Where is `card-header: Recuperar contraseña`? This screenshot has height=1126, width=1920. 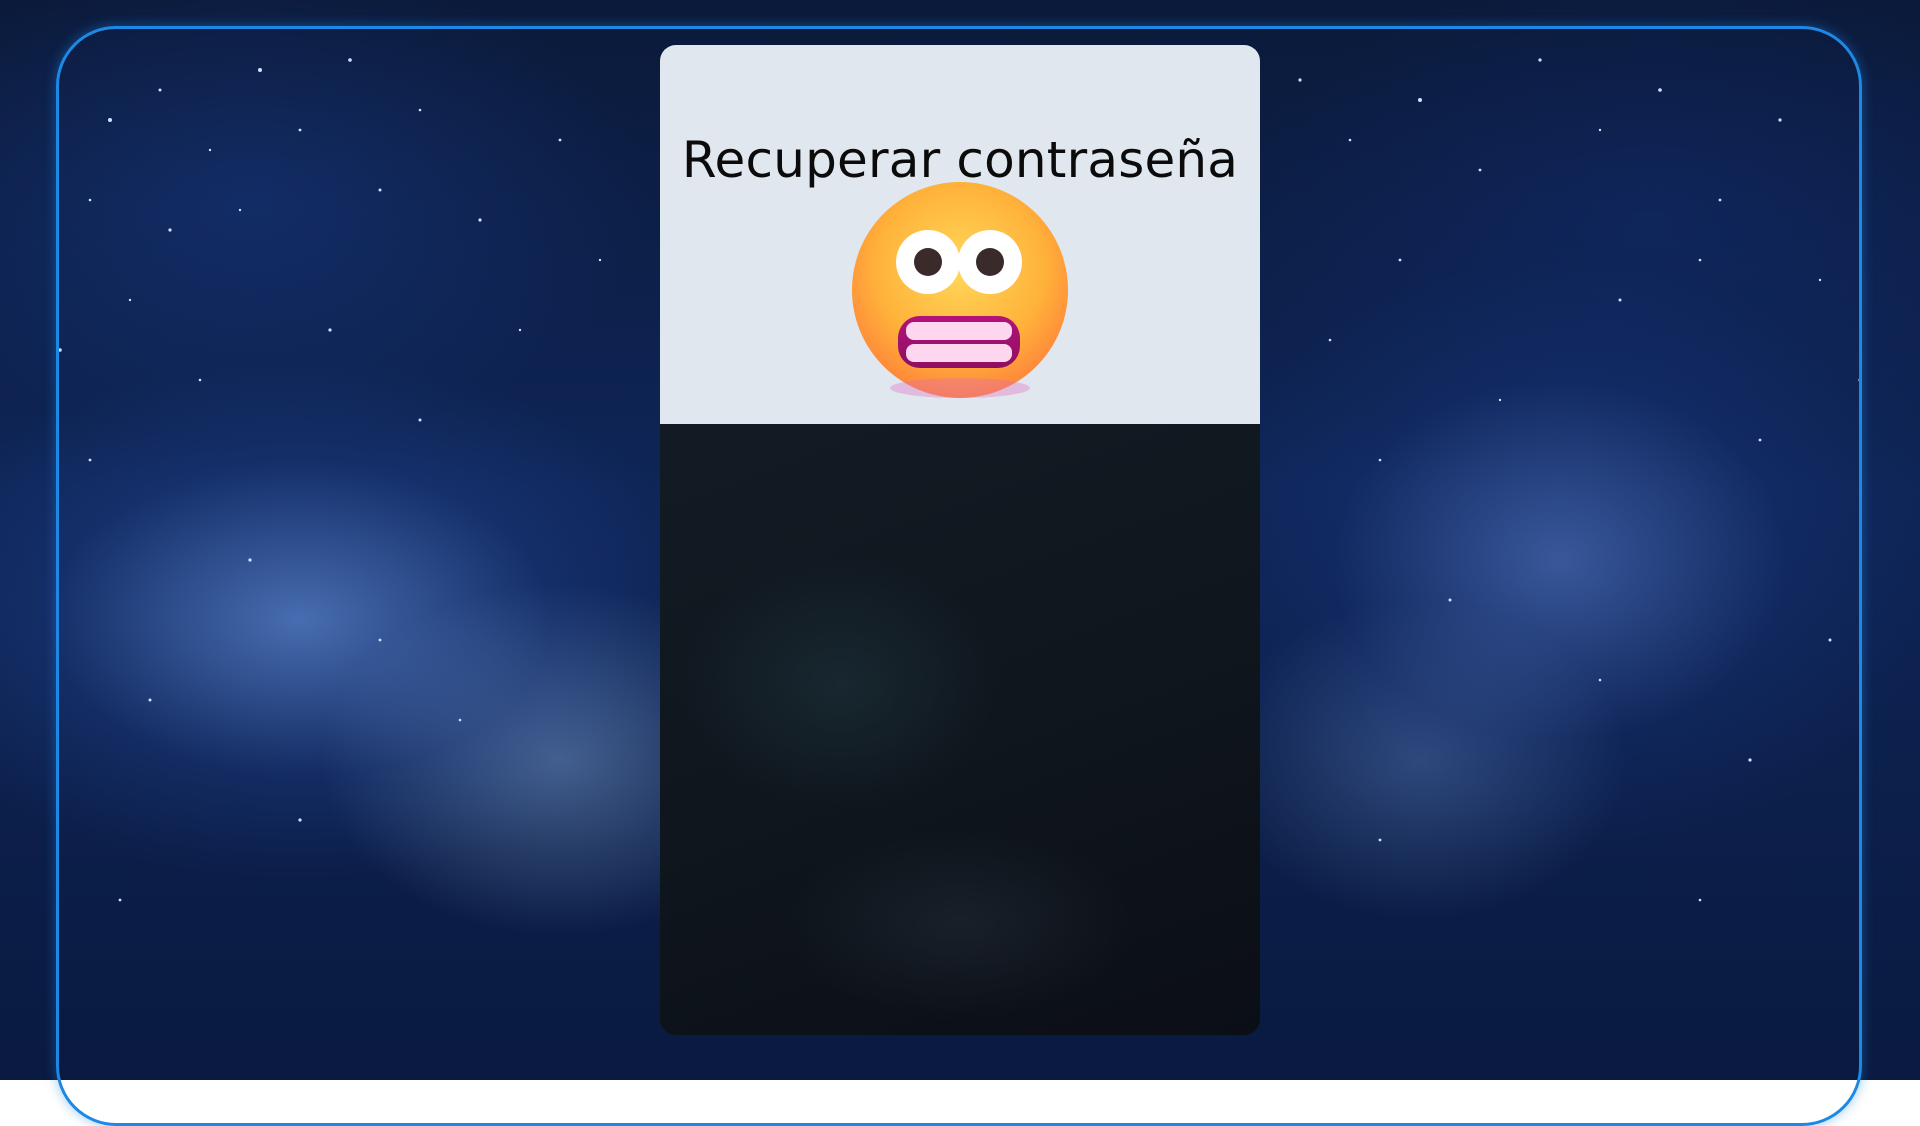
card-header: Recuperar contraseña is located at coordinates (960, 234).